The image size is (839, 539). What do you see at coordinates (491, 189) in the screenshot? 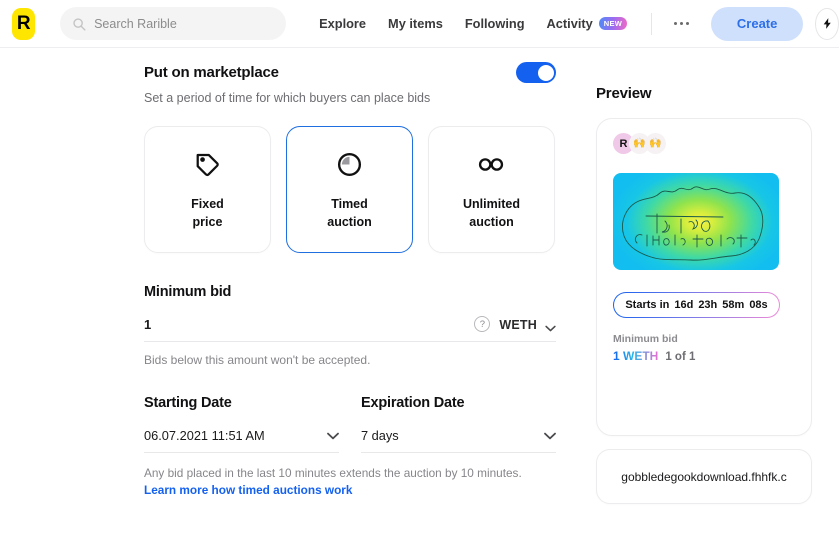
I see `option-unlimited-auction: Unlimited auction` at bounding box center [491, 189].